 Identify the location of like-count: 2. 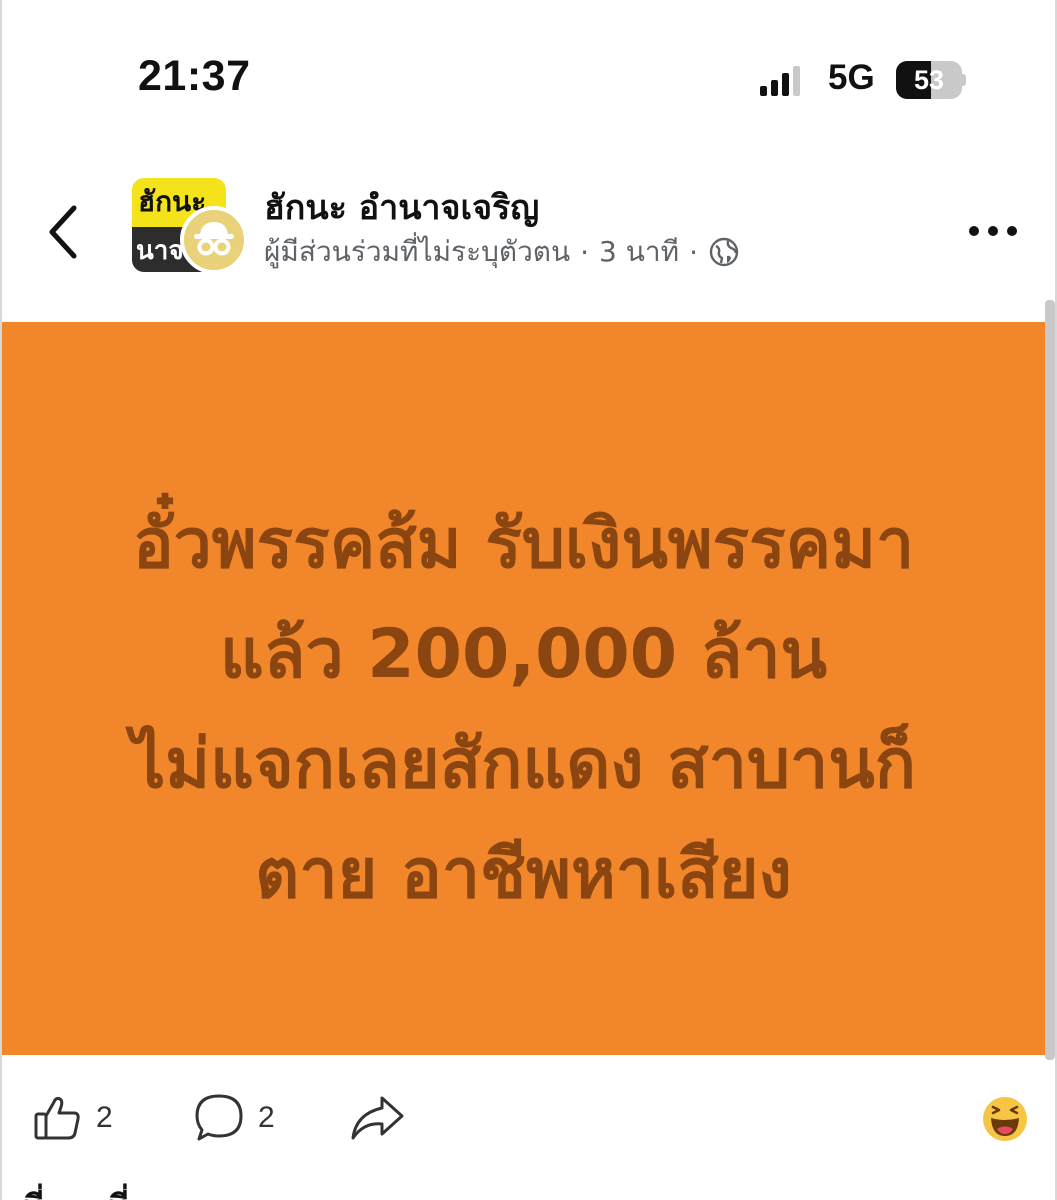
(104, 1117).